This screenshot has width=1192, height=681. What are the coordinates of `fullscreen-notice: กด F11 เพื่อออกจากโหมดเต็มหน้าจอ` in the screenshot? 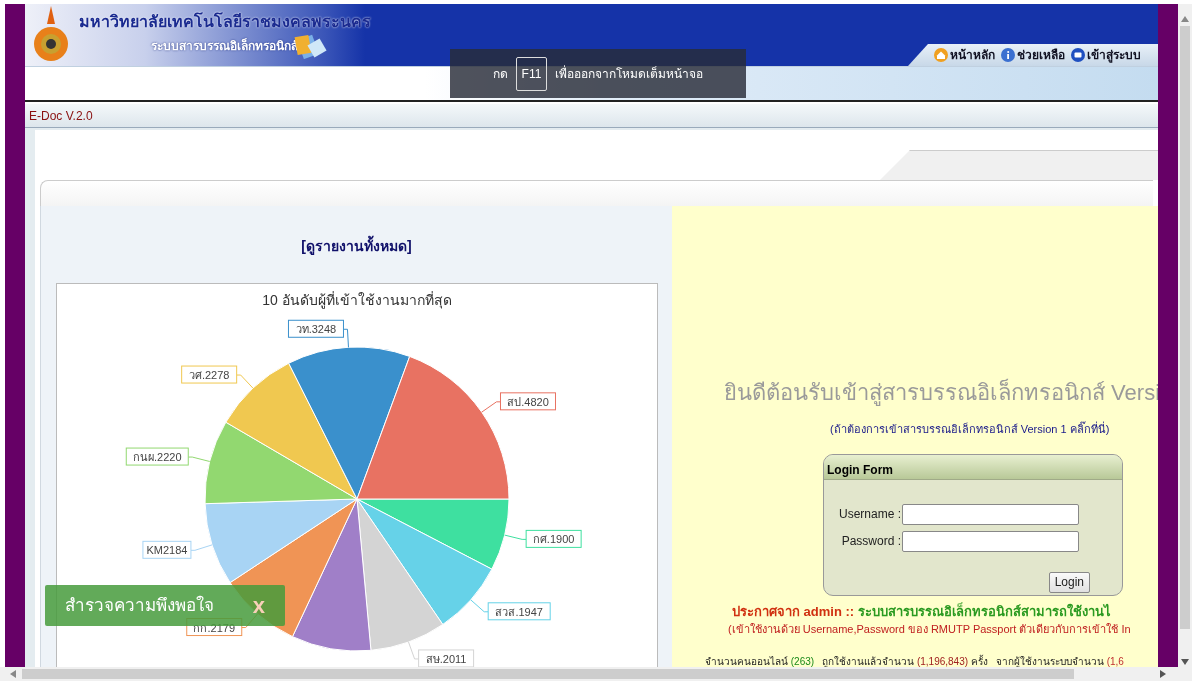 It's located at (598, 73).